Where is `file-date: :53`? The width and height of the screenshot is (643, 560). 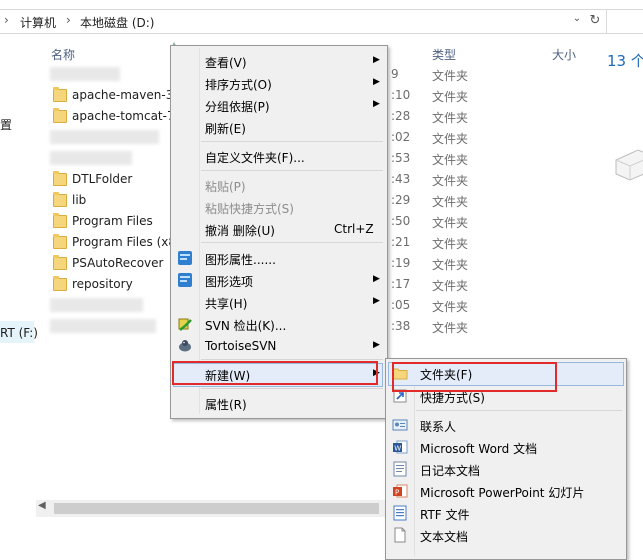
file-date: :53 is located at coordinates (401, 158).